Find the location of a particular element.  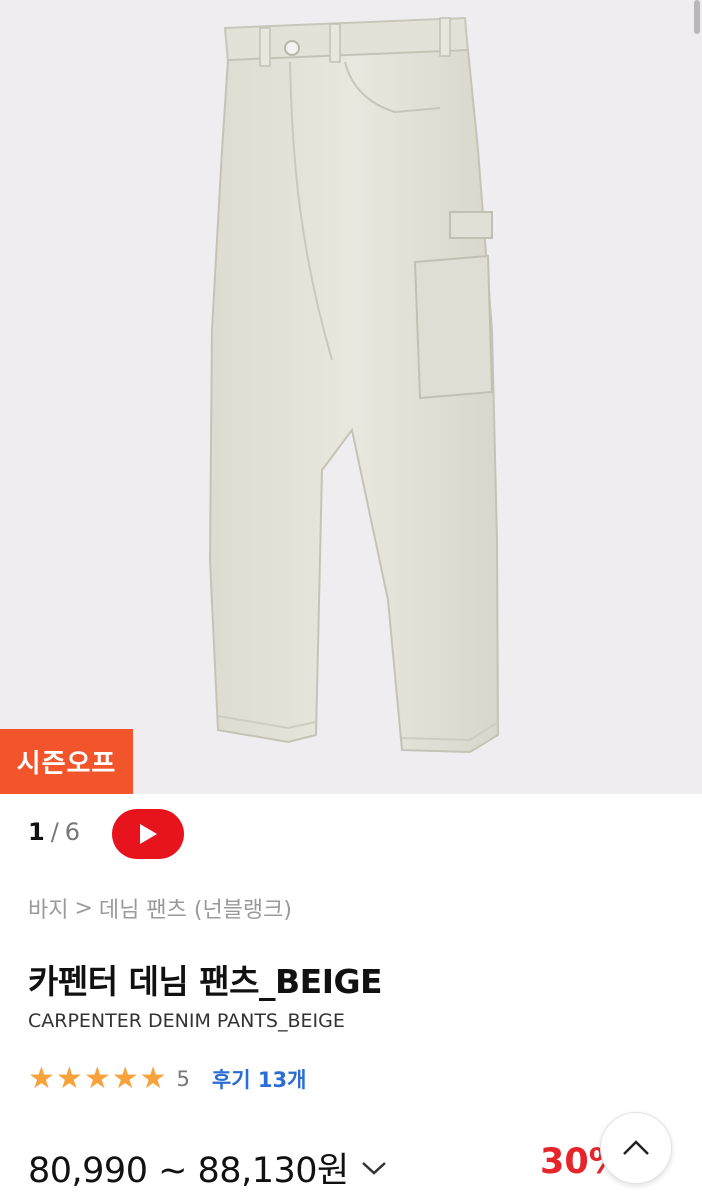

image-pager: 1 / 6 is located at coordinates (54, 832).